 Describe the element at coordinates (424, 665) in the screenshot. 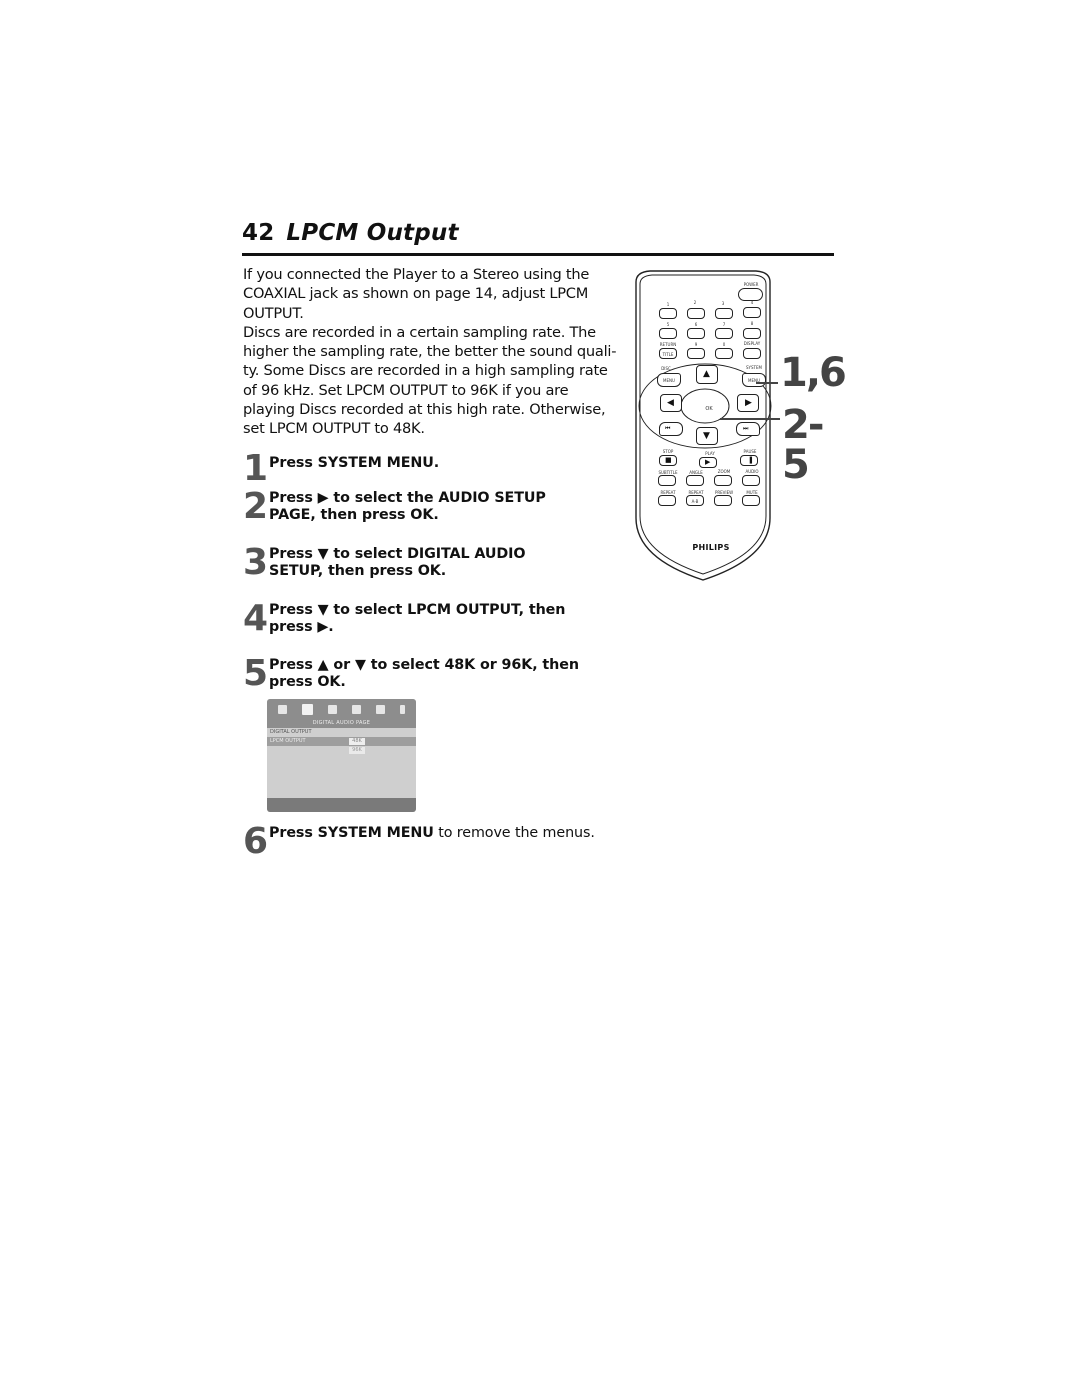

I see `step-line: Press ▲ or ▼ to select 48K or 96K, then` at that location.